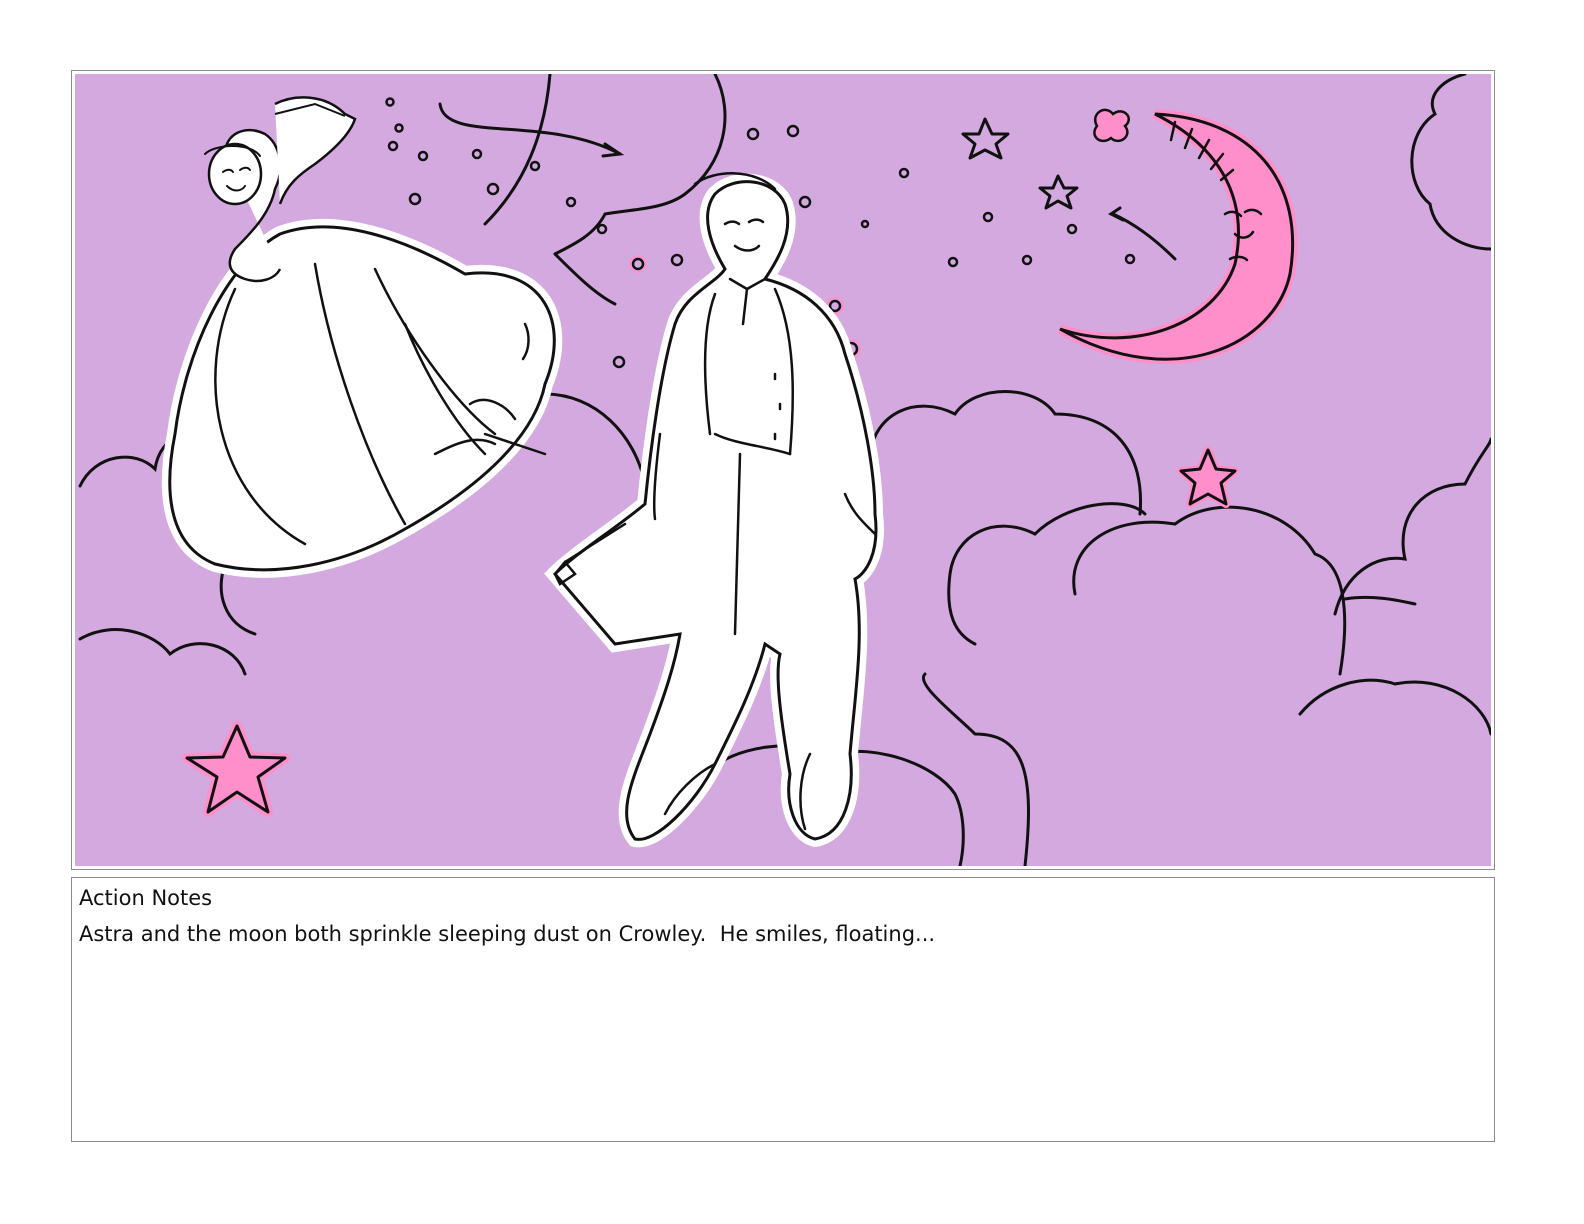  Describe the element at coordinates (1177, 236) in the screenshot. I see `crescent-moon-character` at that location.